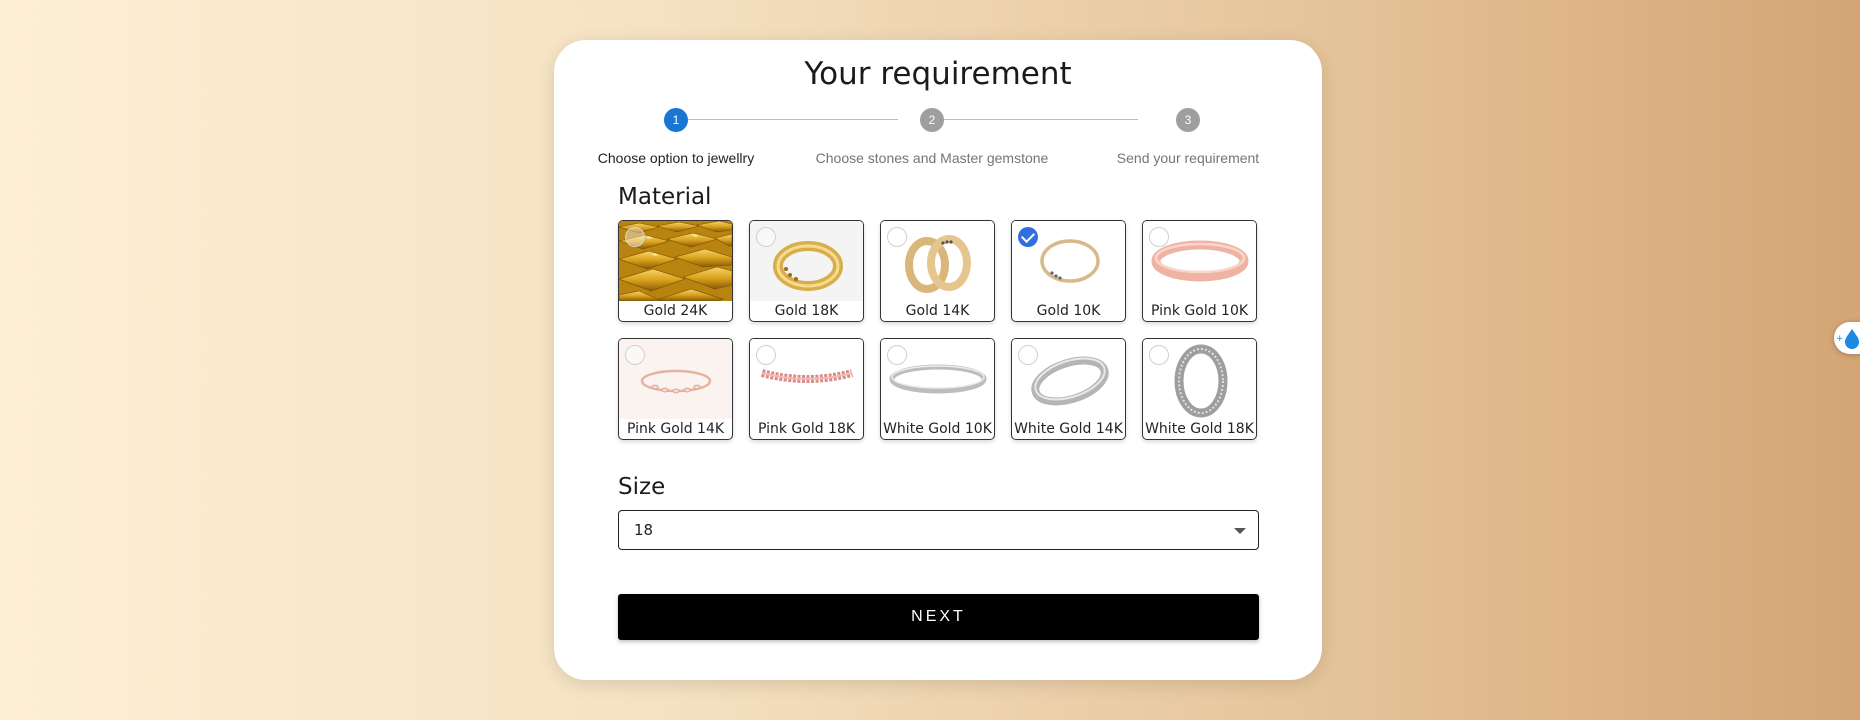 This screenshot has height=720, width=1860. I want to click on step-2-indicator: 2, so click(932, 120).